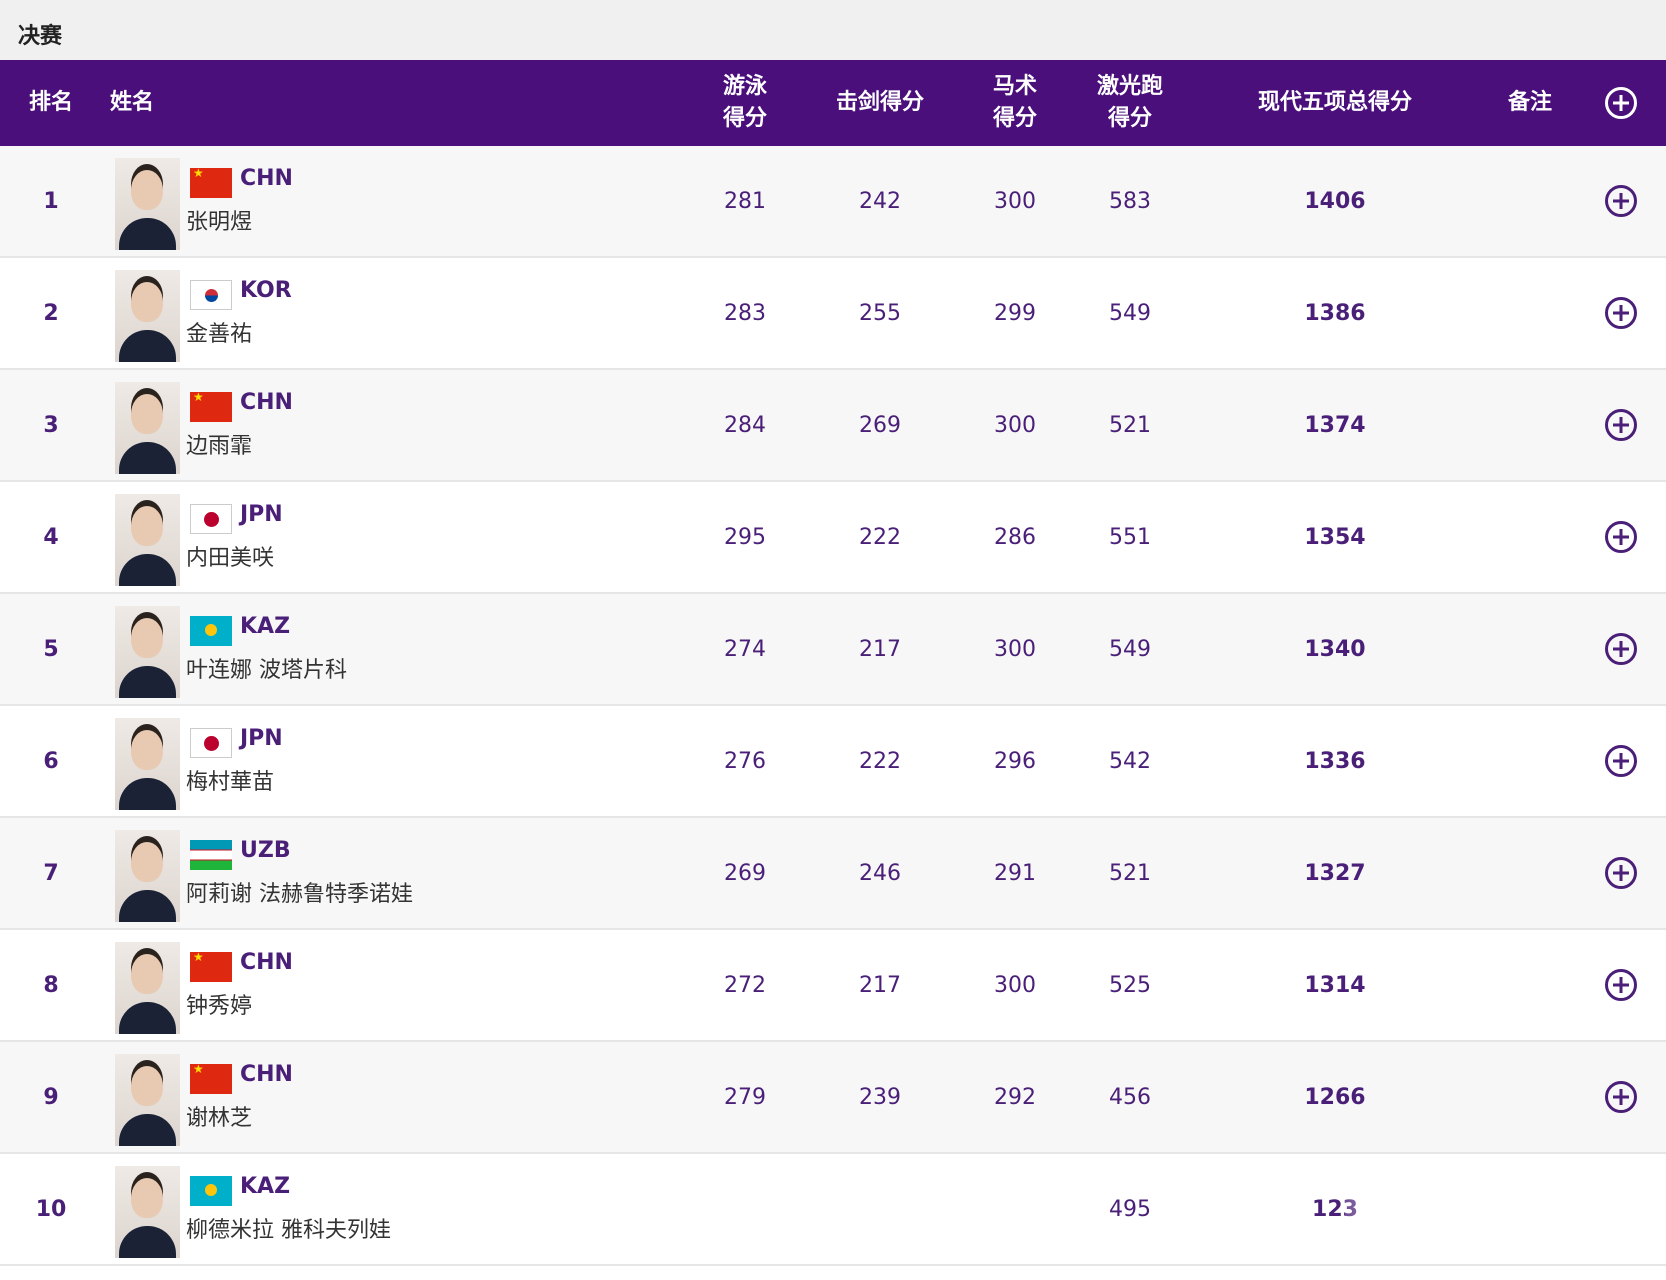 This screenshot has height=1280, width=1666. I want to click on athlete-name: 叶连娜 波塔片科, so click(266, 670).